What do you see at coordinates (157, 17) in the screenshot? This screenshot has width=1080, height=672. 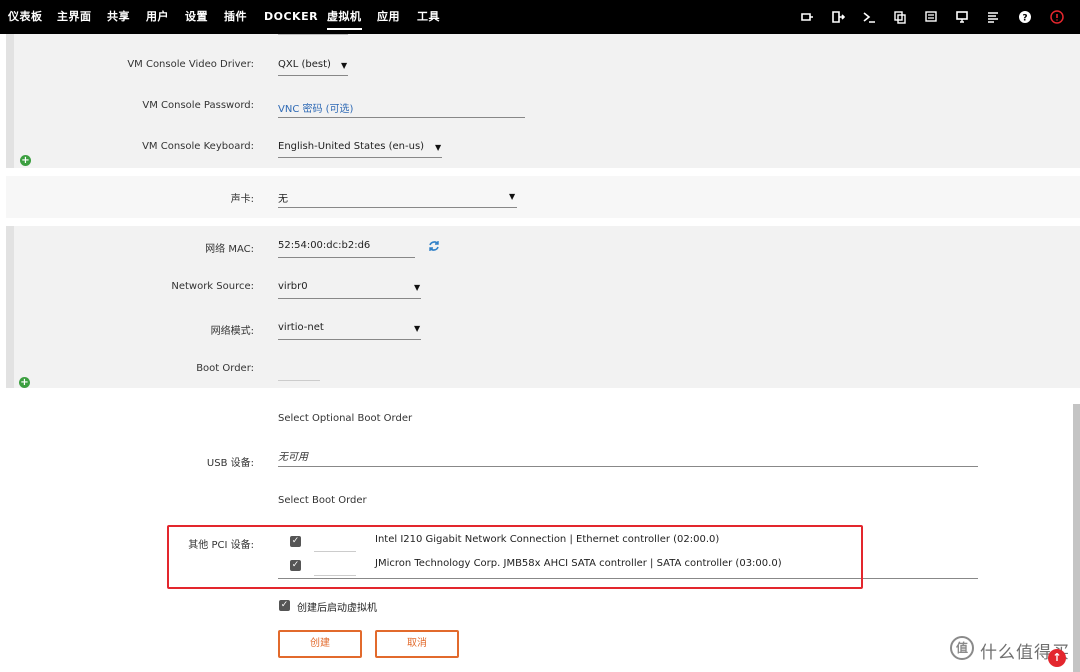 I see `nav-users: 用户` at bounding box center [157, 17].